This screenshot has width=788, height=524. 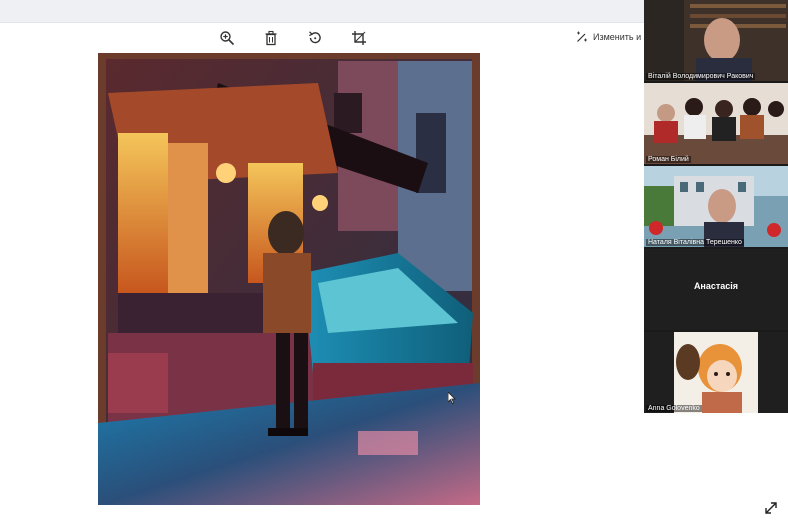 I want to click on participant-tile: Наталя Віталівна Терешенко, so click(x=716, y=206).